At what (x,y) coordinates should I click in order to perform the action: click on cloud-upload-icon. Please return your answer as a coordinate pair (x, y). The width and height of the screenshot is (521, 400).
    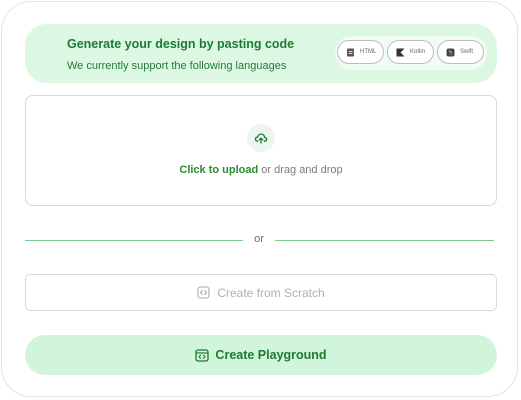
    Looking at the image, I should click on (261, 138).